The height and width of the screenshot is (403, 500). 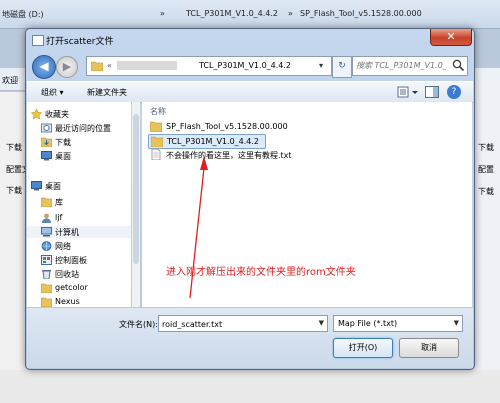 I want to click on user-folder-icon, so click(x=46, y=218).